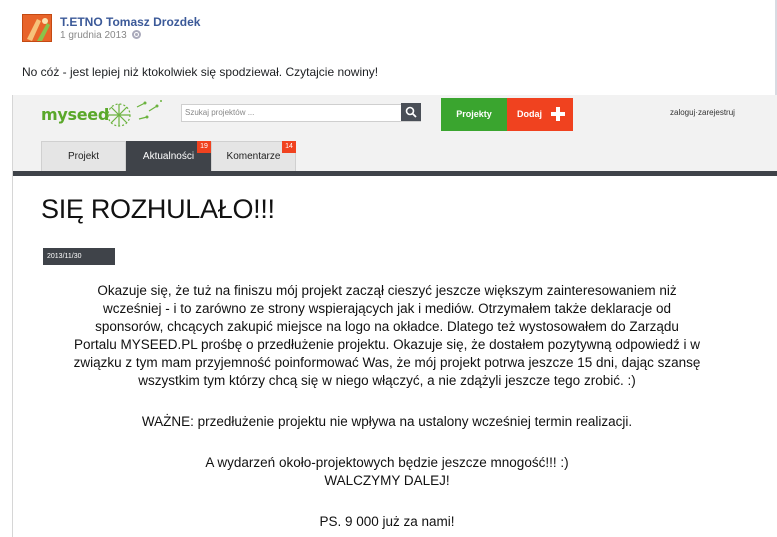 The height and width of the screenshot is (537, 777). I want to click on tab-label: Projekt, so click(83, 156).